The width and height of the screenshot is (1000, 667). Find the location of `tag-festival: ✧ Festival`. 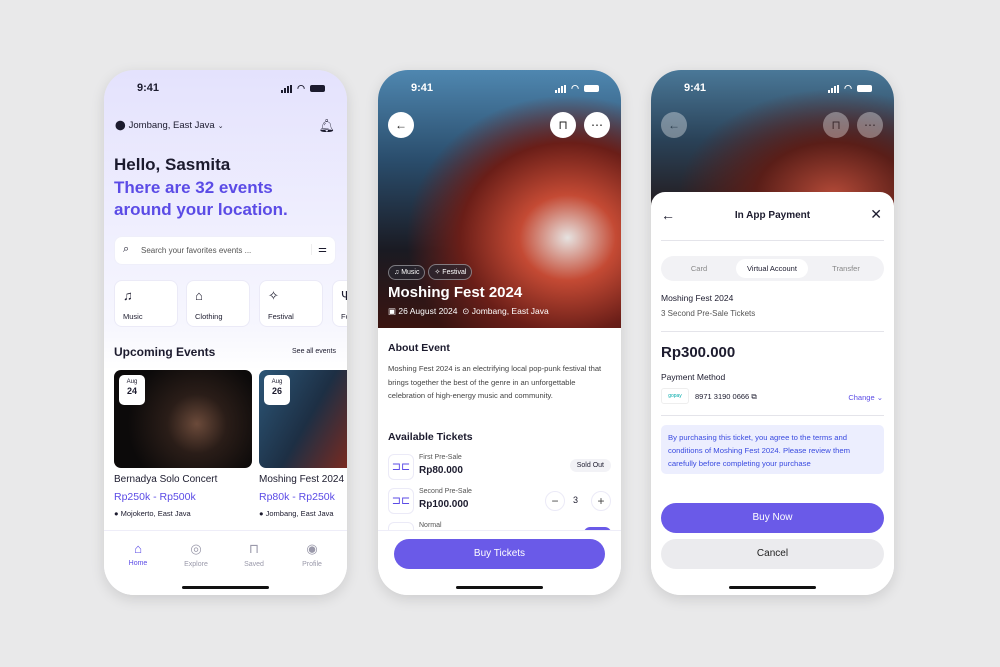

tag-festival: ✧ Festival is located at coordinates (450, 272).